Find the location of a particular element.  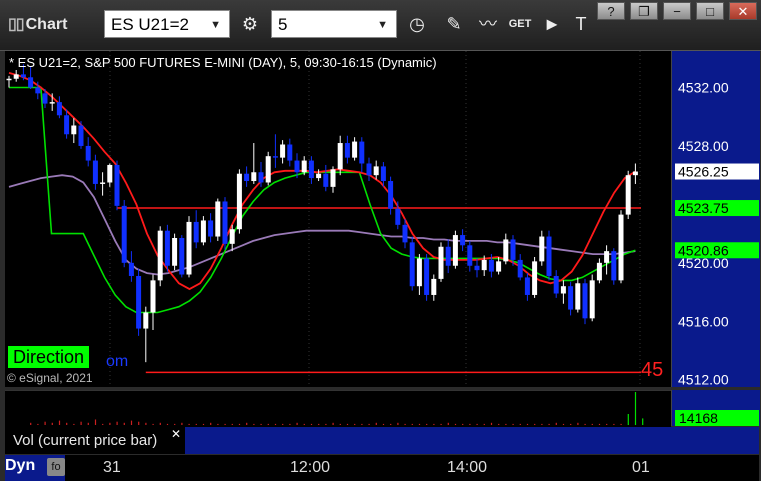

direction-badge: Direction is located at coordinates (49, 357).